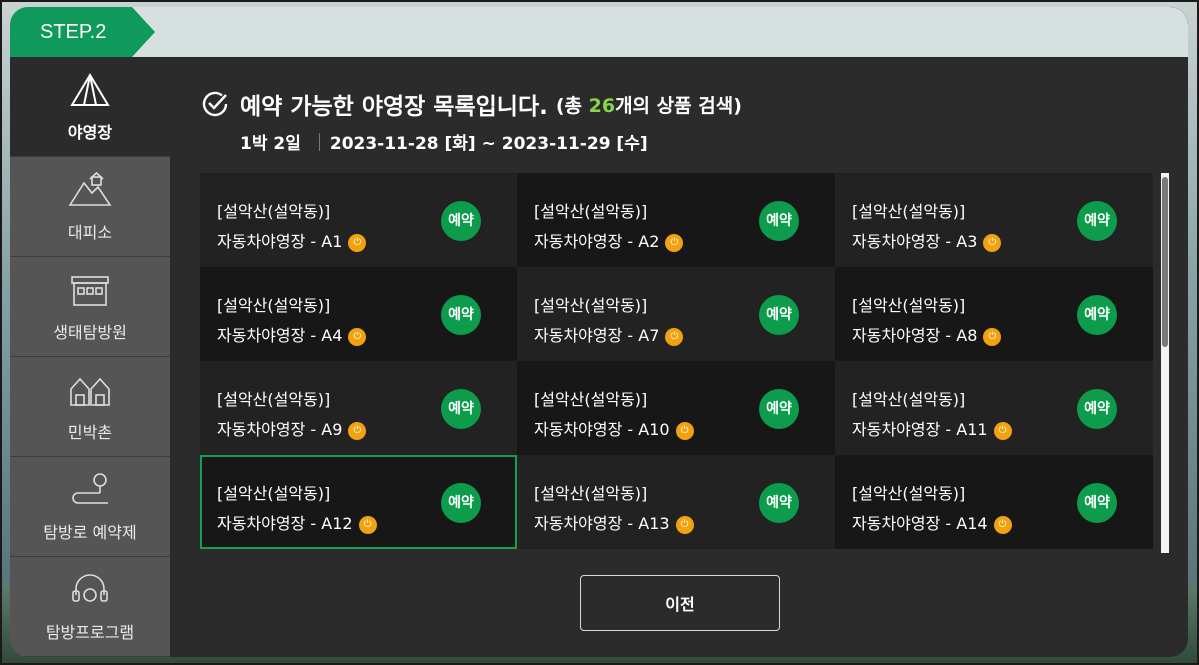  I want to click on site-name: 자동차야영장 - A8, so click(915, 336).